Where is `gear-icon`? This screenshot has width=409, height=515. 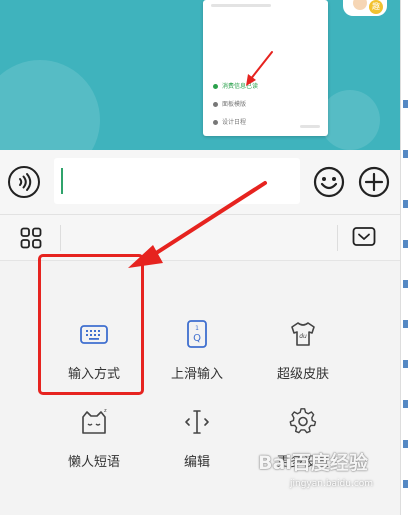 gear-icon is located at coordinates (303, 421).